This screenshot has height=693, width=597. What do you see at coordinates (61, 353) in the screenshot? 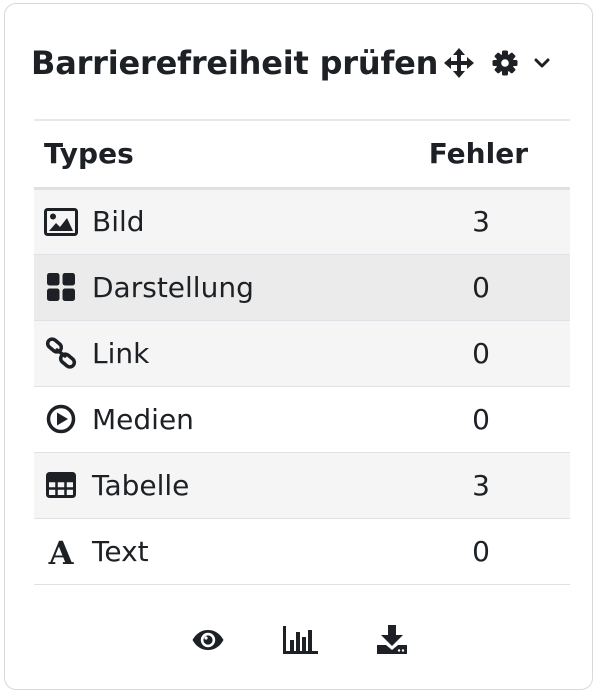
I see `link-icon` at bounding box center [61, 353].